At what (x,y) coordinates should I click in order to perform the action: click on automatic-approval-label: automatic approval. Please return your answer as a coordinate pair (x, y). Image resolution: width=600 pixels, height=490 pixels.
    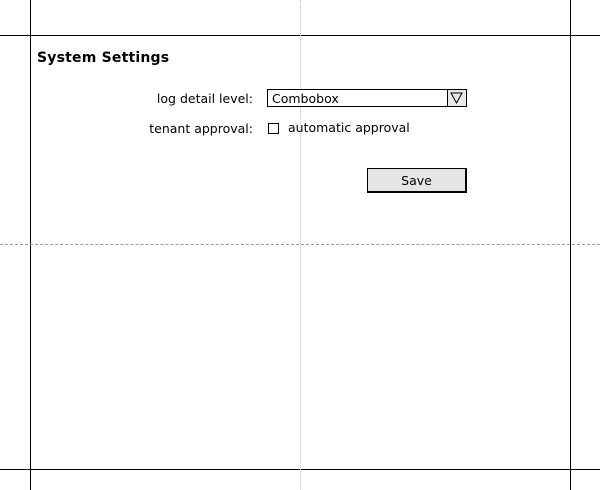
    Looking at the image, I should click on (349, 127).